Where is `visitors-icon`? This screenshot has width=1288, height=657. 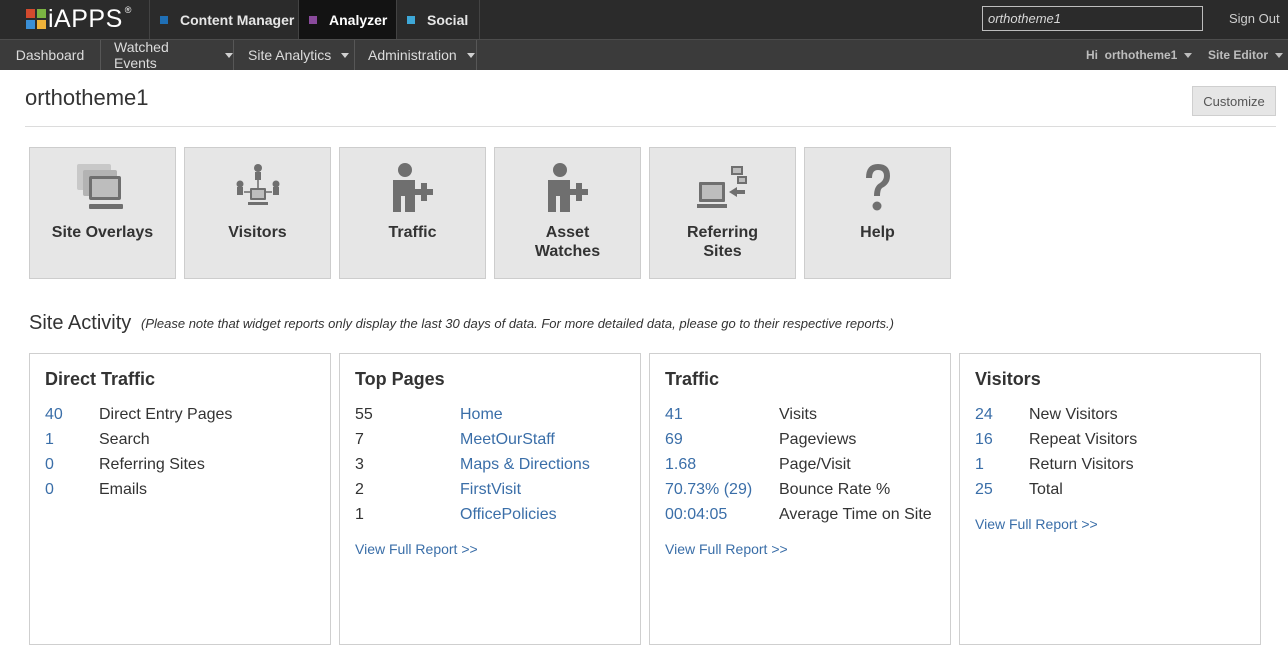 visitors-icon is located at coordinates (257, 190).